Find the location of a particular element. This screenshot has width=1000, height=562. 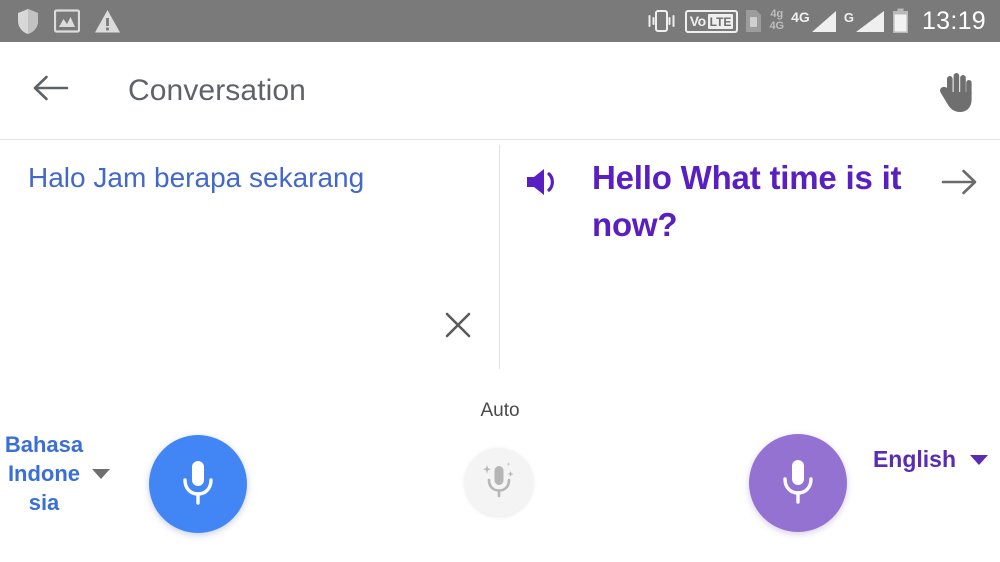

auto-detect-mic-icon is located at coordinates (499, 482).